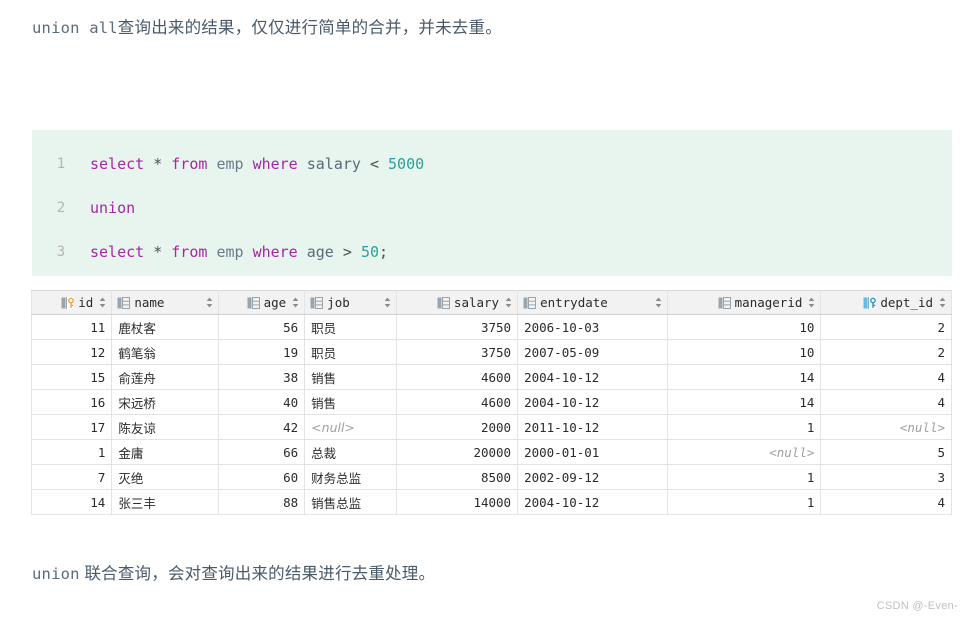 This screenshot has height=622, width=972. I want to click on column-header-dept_id: dept_id, so click(886, 302).